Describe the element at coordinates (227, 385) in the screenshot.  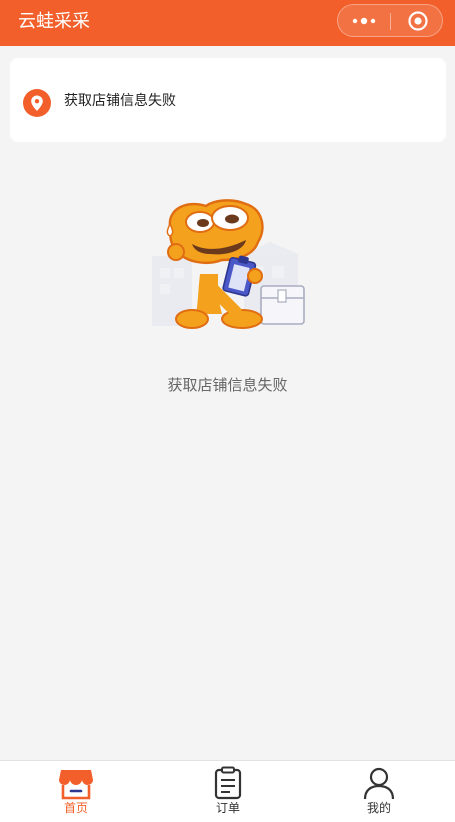
I see `empty-state-message: 获取店铺信息失败` at that location.